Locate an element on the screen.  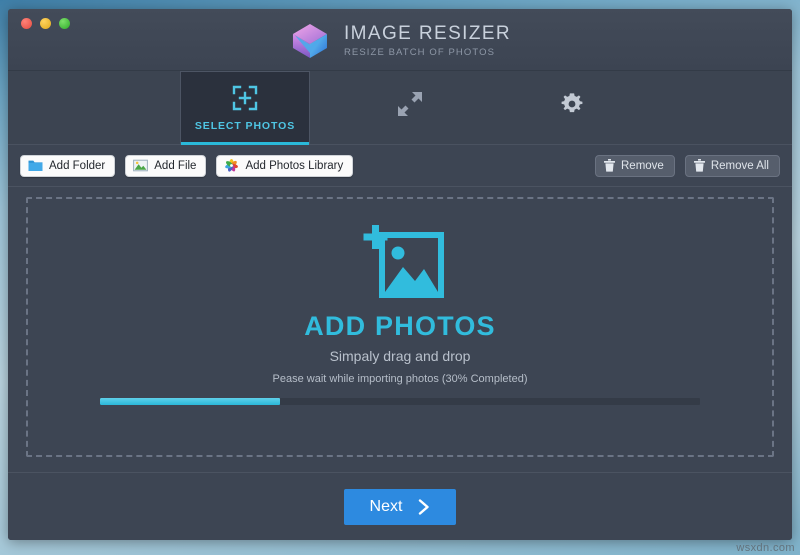
brand: IMAGE RESIZER RESIZE BATCH OF PHOTOS is located at coordinates (400, 41).